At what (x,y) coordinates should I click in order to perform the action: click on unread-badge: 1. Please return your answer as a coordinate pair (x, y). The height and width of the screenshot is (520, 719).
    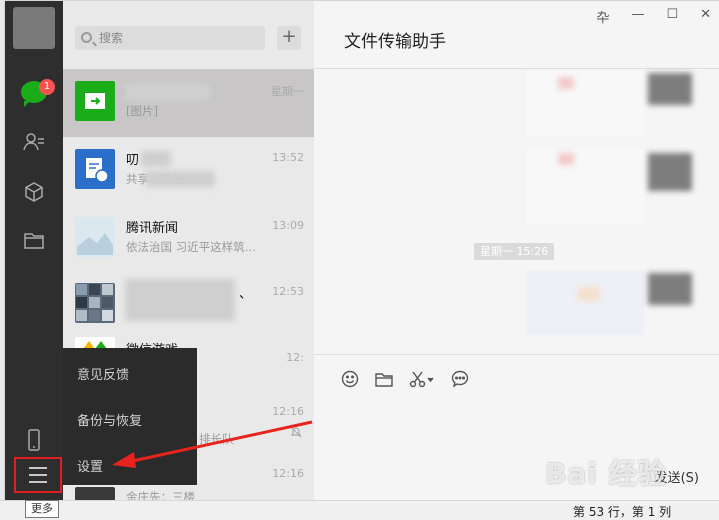
    Looking at the image, I should click on (47, 87).